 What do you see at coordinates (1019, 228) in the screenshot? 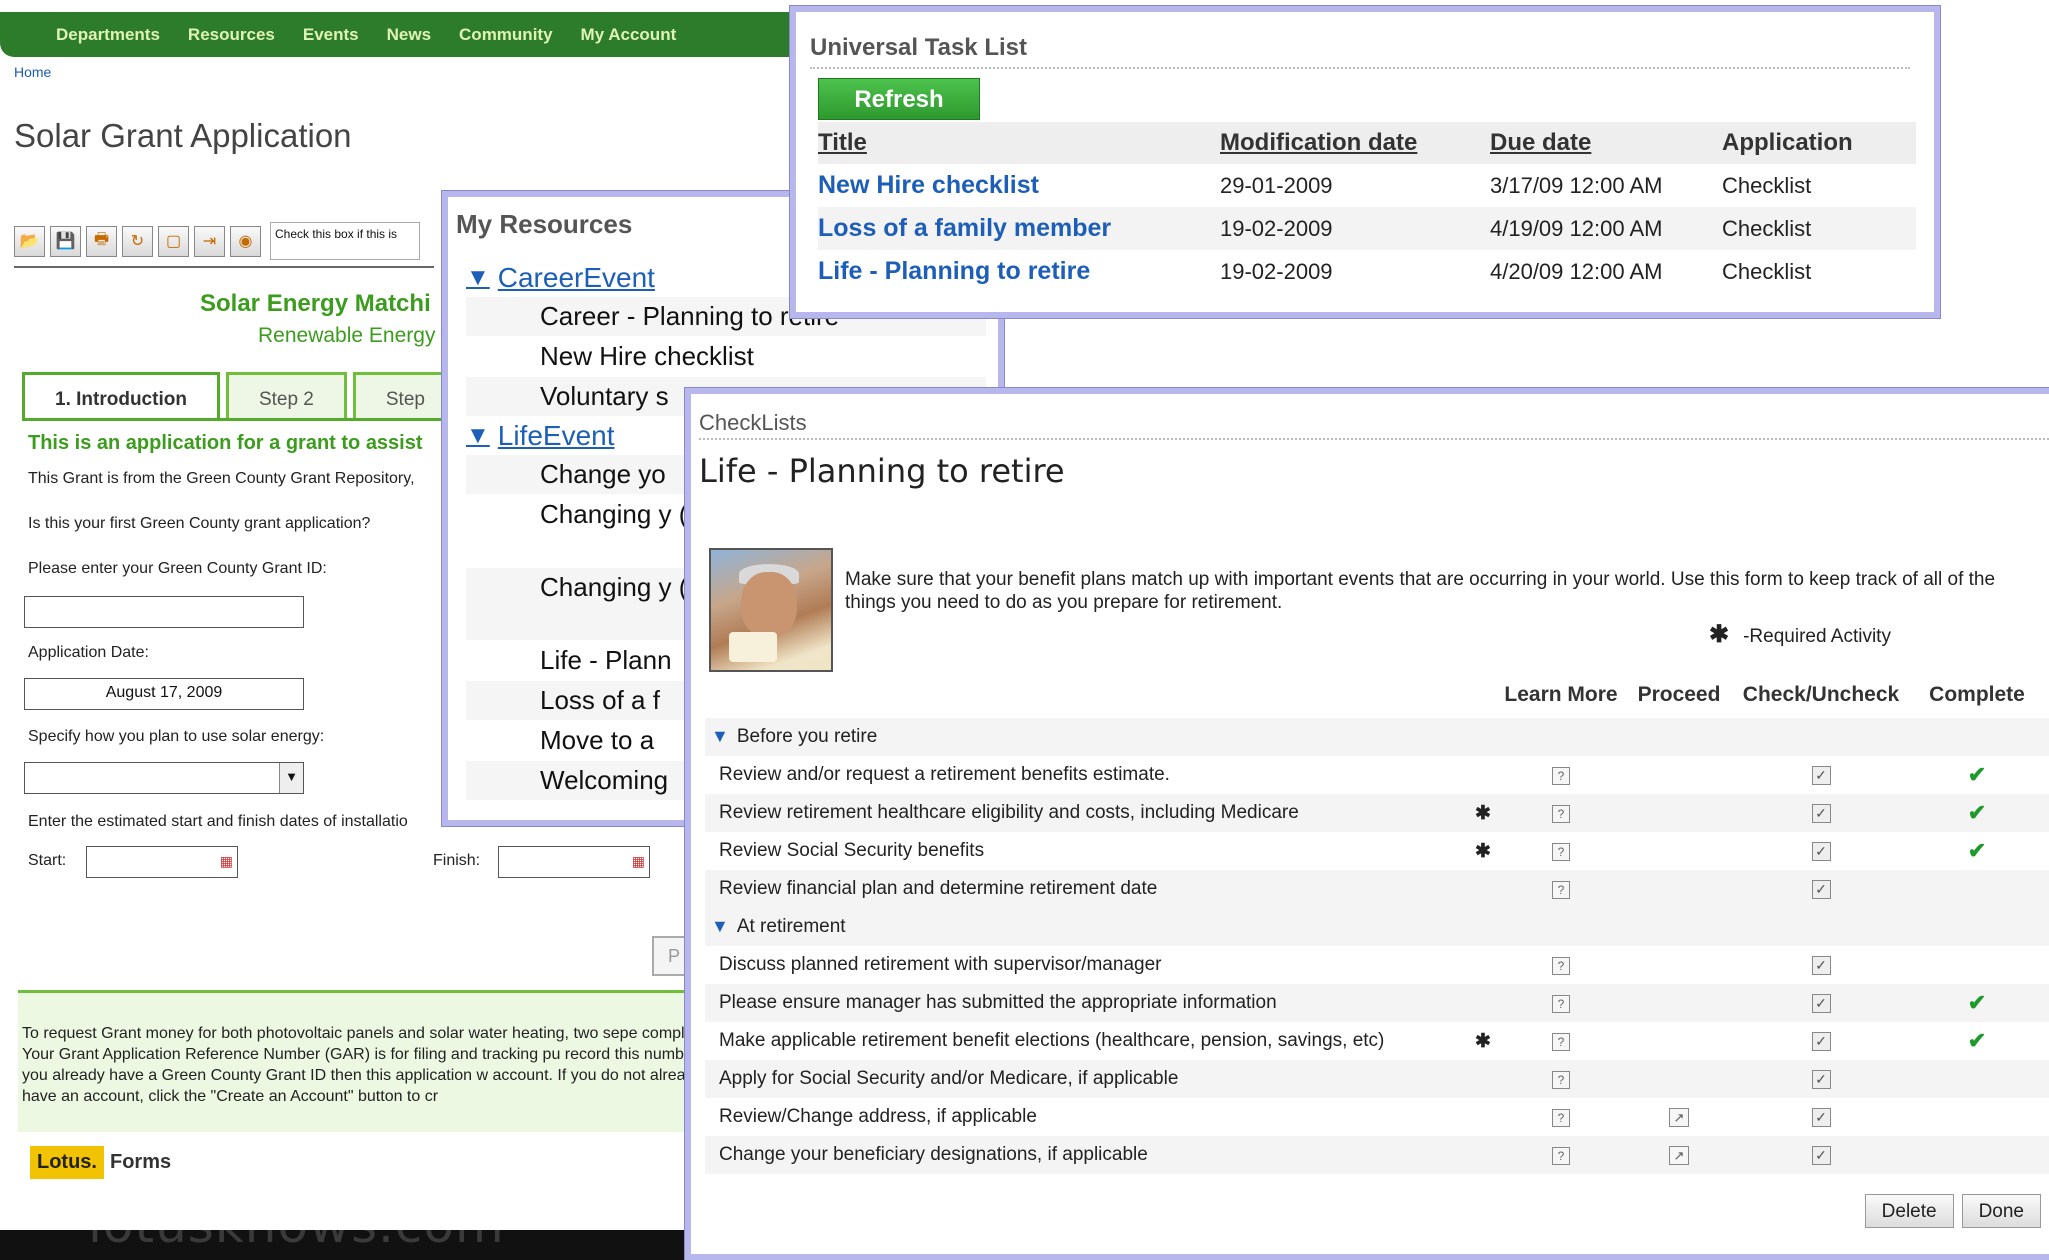
I see `task-title-link: Loss of a family member` at bounding box center [1019, 228].